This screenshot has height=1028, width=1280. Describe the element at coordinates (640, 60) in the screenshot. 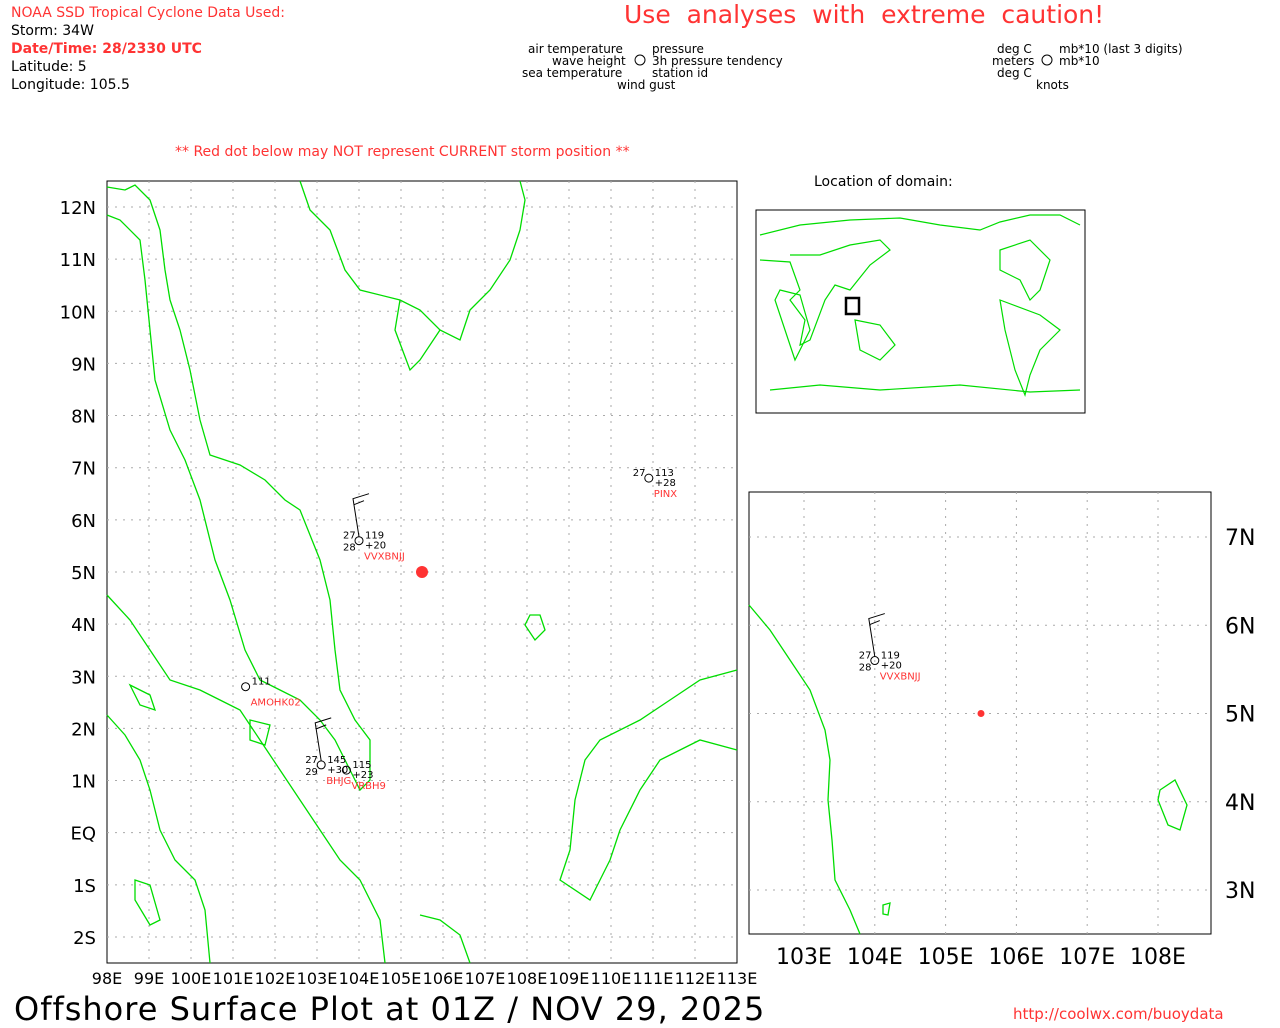

I see `legend-station-circle-icon` at that location.